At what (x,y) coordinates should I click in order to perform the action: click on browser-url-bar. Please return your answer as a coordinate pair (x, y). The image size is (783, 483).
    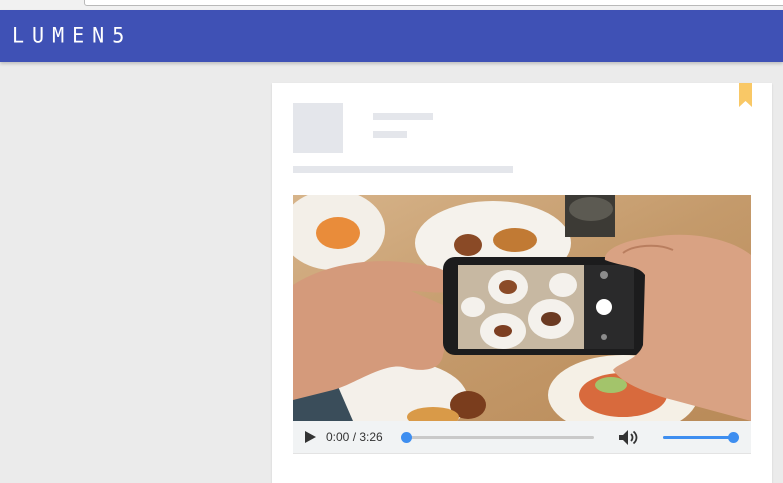
    Looking at the image, I should click on (433, 3).